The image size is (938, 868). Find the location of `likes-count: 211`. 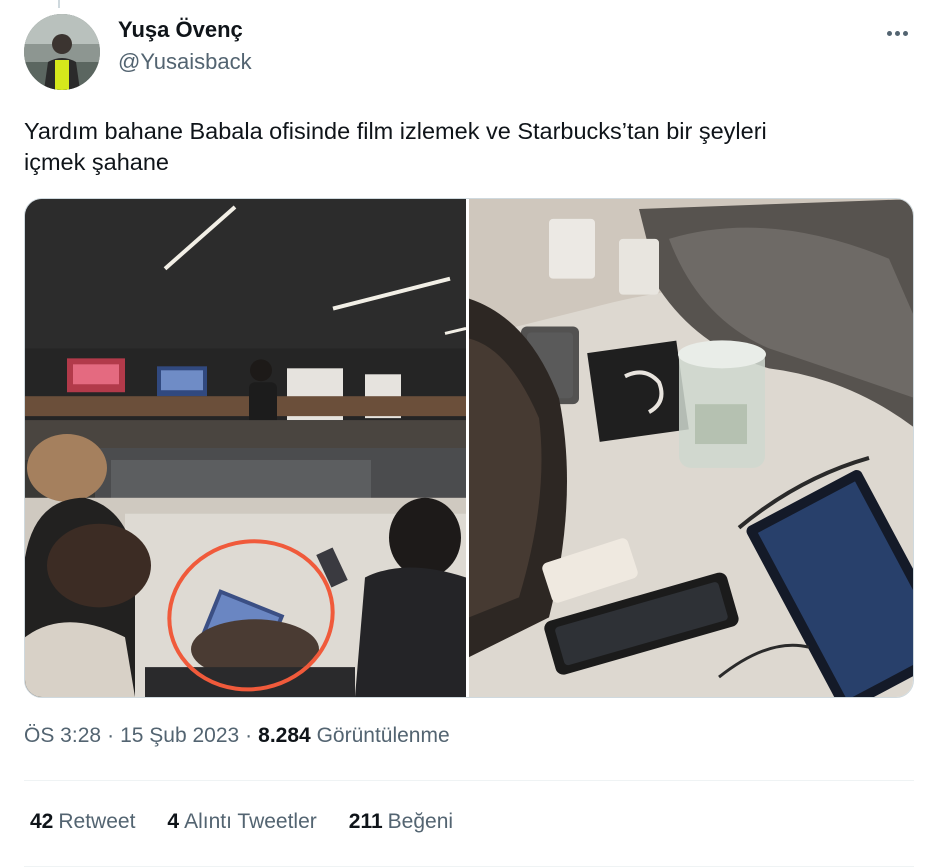

likes-count: 211 is located at coordinates (365, 821).